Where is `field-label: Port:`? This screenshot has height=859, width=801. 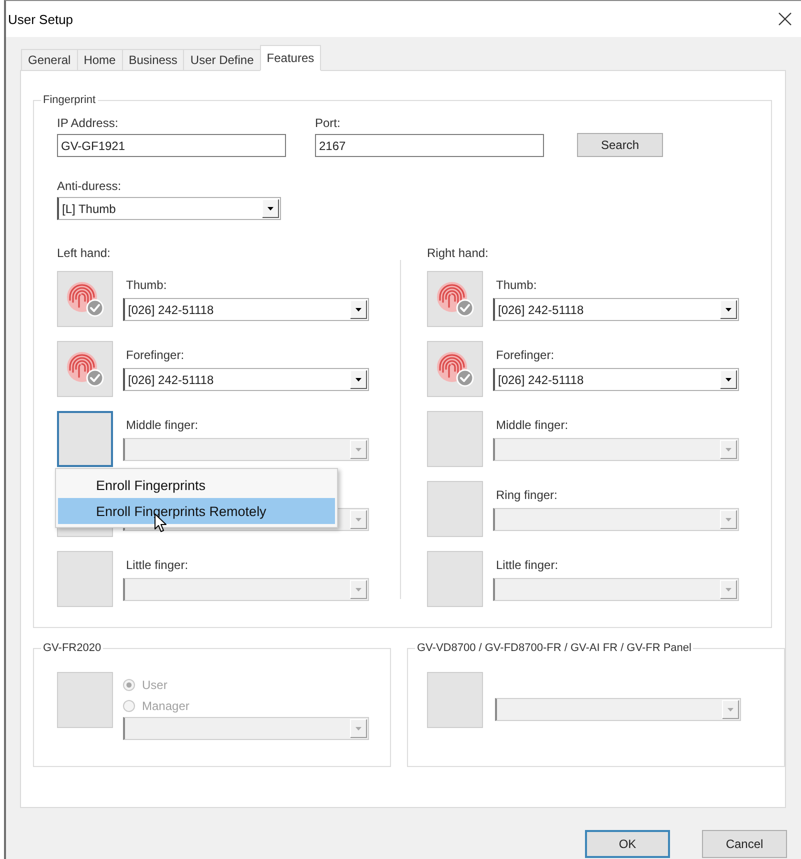 field-label: Port: is located at coordinates (328, 123).